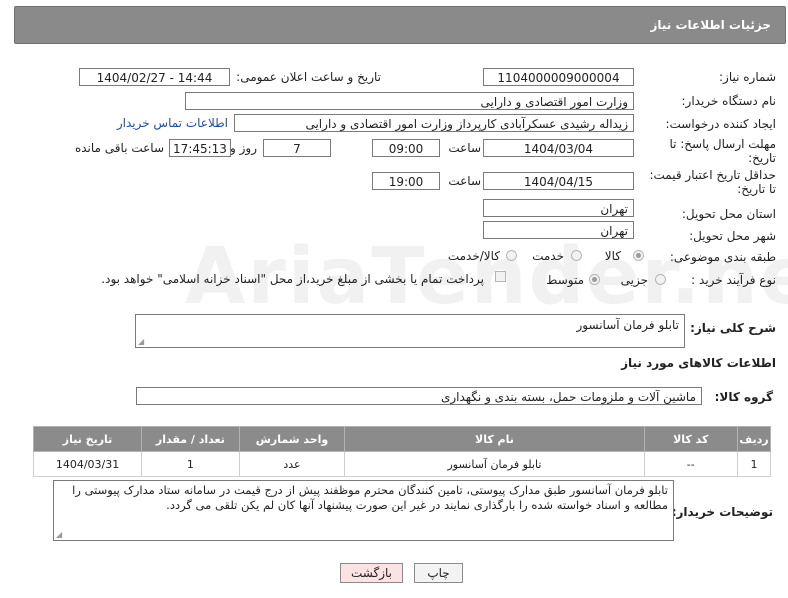 The width and height of the screenshot is (788, 598). Describe the element at coordinates (292, 439) in the screenshot. I see `col-unit: واحد شمارش` at that location.